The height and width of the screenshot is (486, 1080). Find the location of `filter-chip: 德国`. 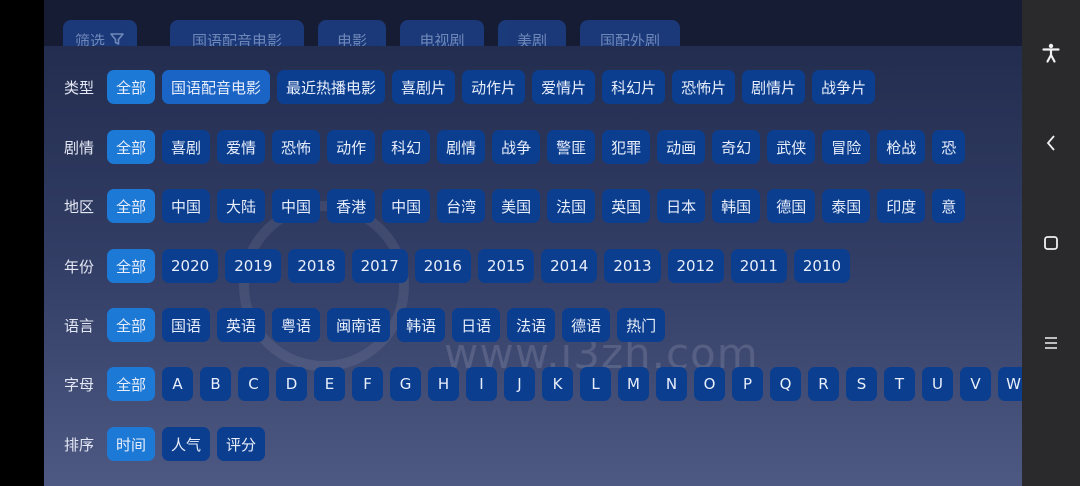

filter-chip: 德国 is located at coordinates (791, 206).